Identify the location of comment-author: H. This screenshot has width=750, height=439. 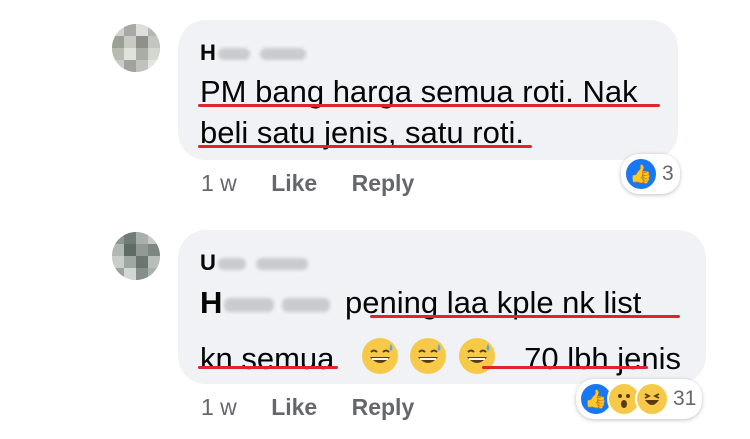
(253, 53).